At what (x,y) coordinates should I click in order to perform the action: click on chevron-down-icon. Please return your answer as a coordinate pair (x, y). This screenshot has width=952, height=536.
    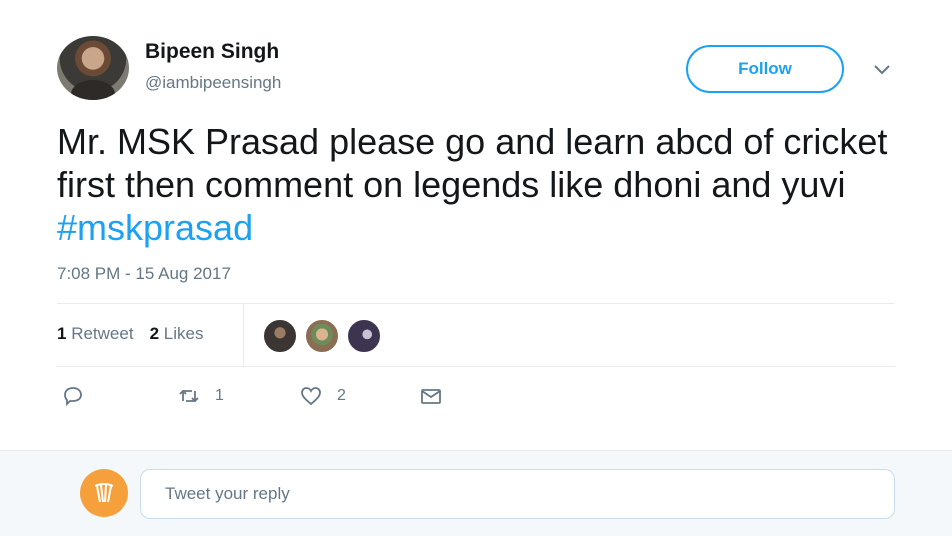
    Looking at the image, I should click on (882, 69).